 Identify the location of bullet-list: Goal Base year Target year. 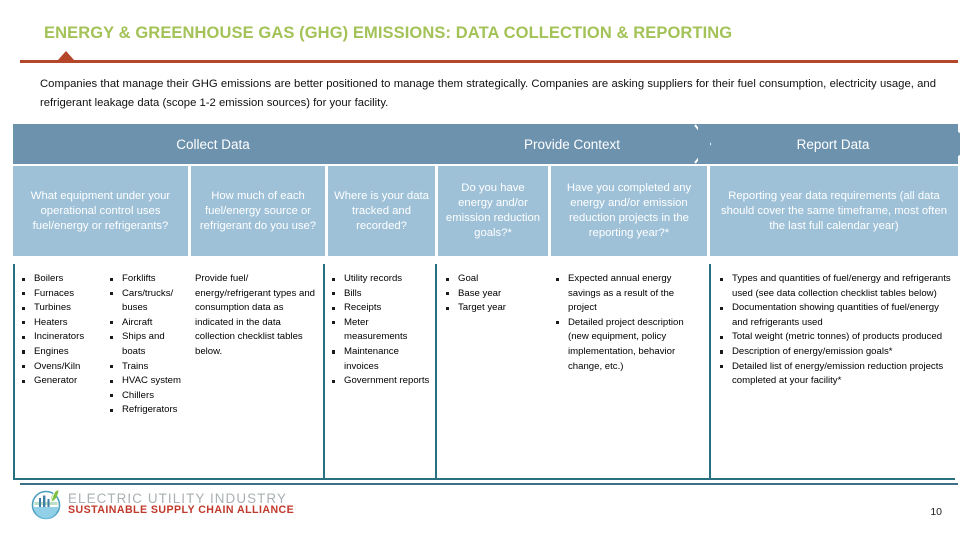
(494, 294).